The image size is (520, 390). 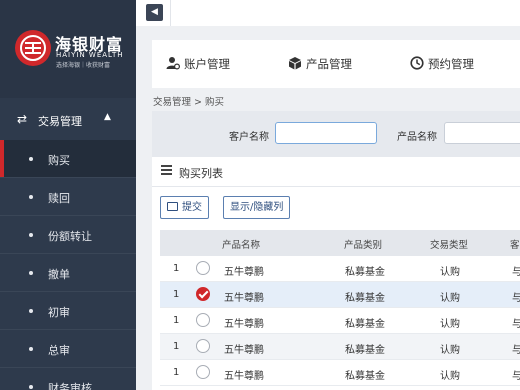 I want to click on sidebar-item-label: 财务审核, so click(x=70, y=386).